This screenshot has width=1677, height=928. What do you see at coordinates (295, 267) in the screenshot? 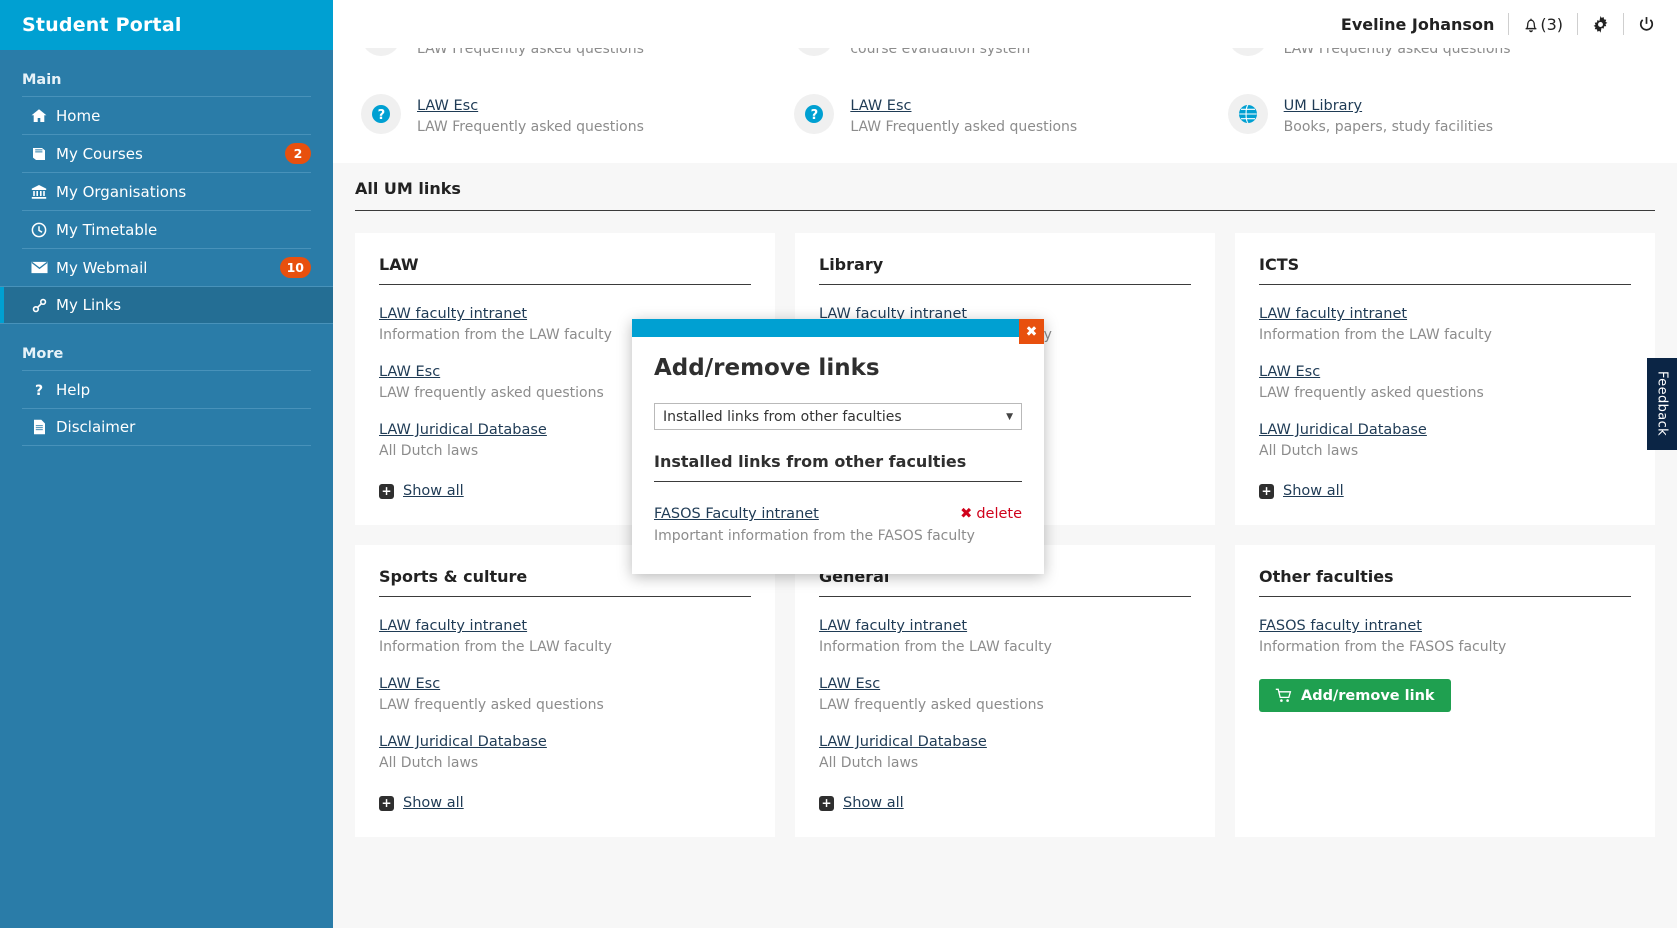
I see `sidebar-badge-my-webmail: 10` at bounding box center [295, 267].